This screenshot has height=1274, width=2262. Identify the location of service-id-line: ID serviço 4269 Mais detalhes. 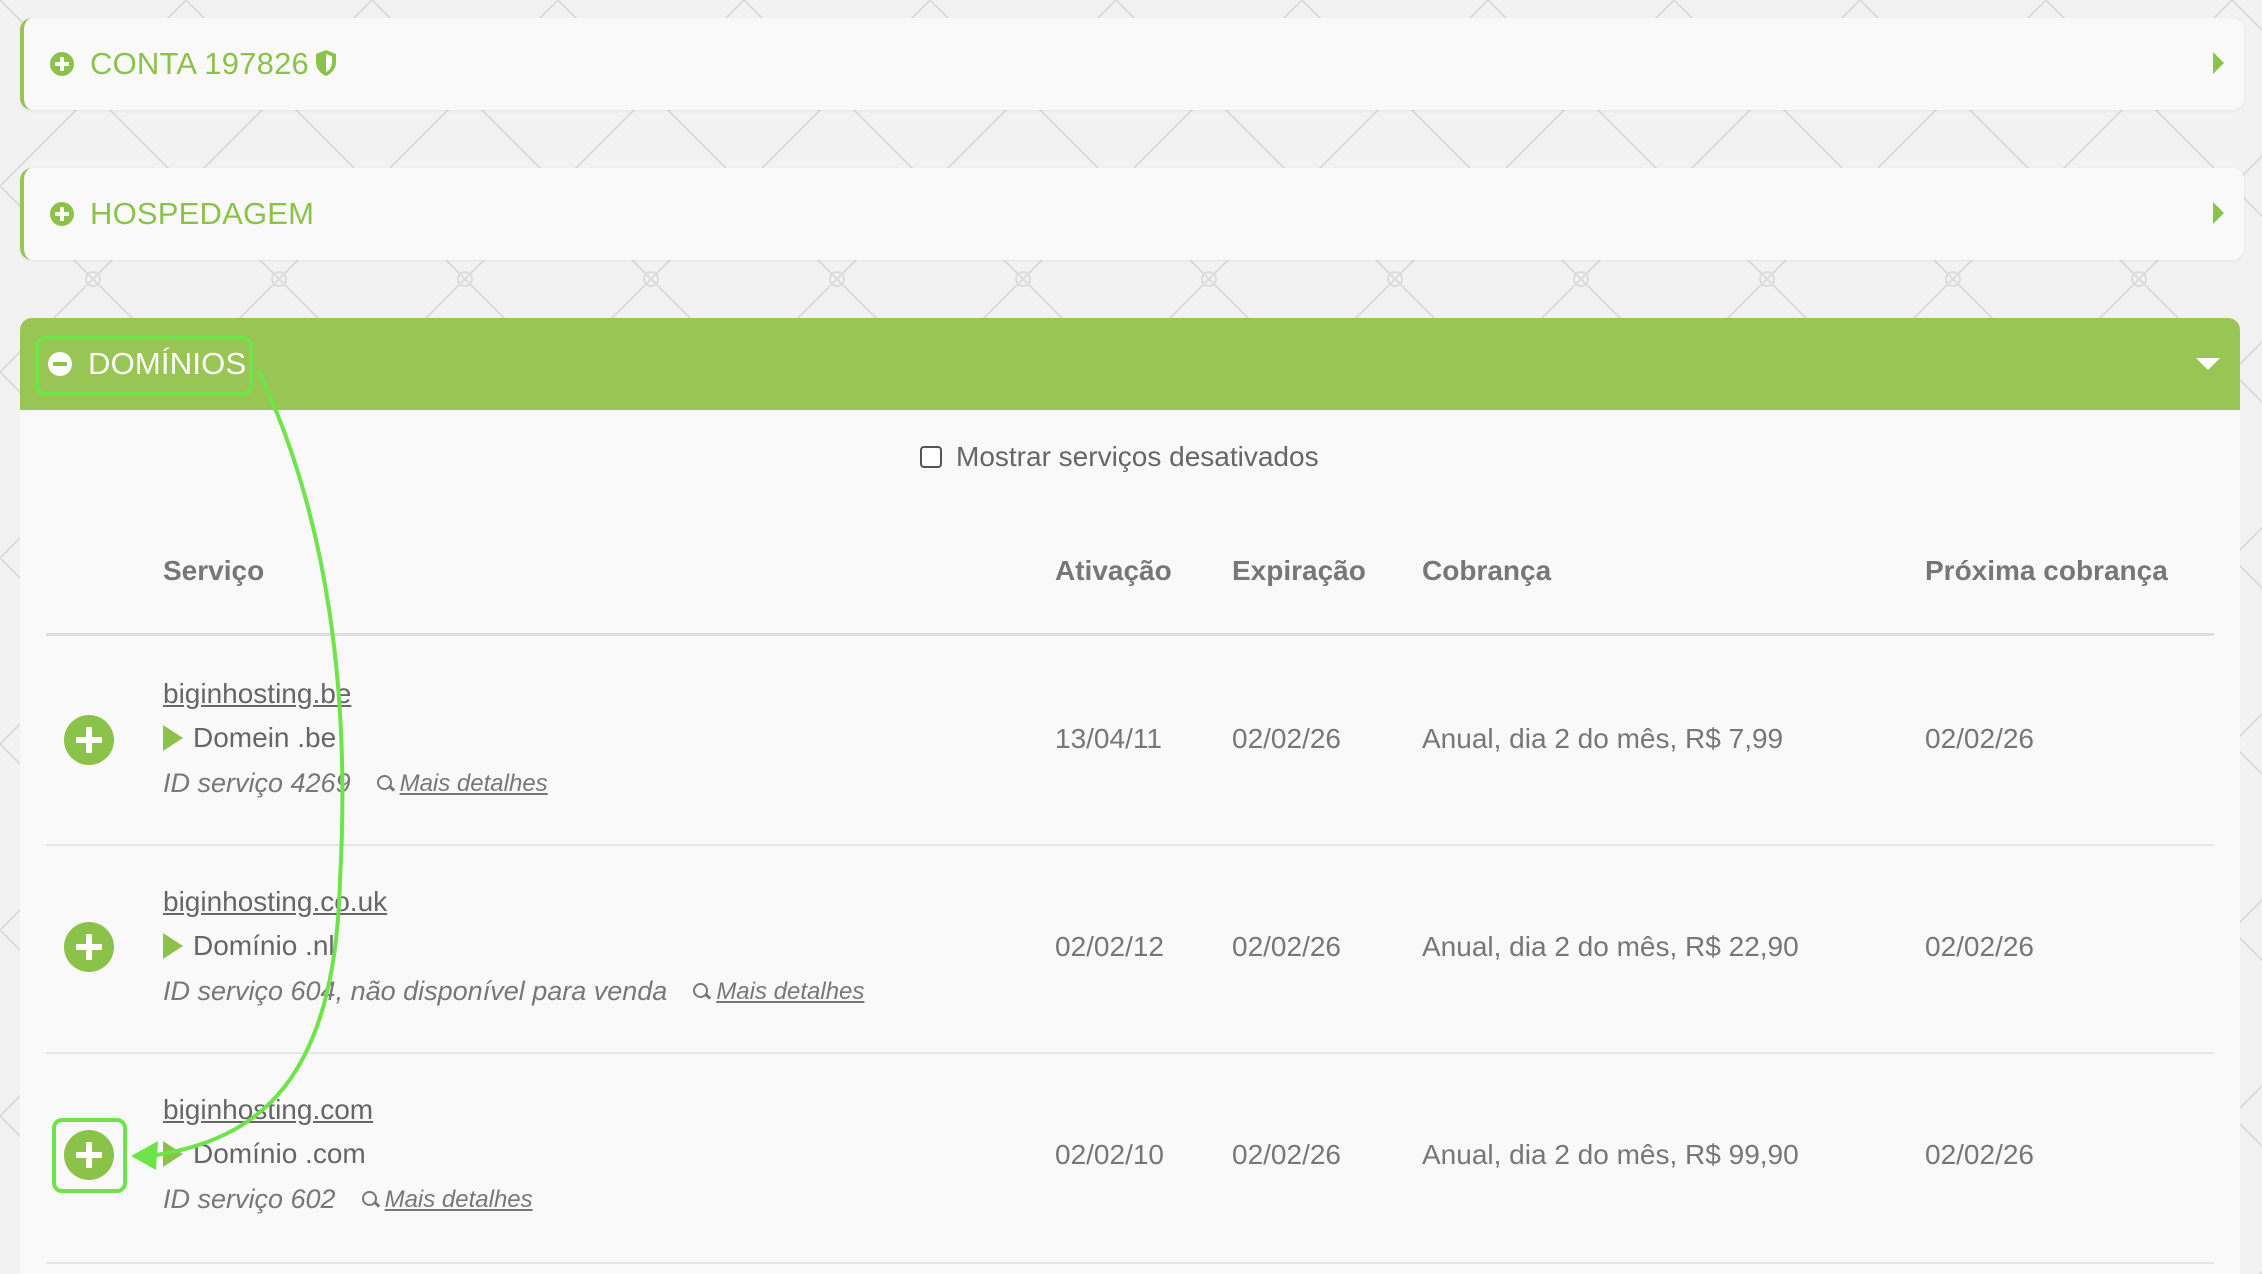
(355, 783).